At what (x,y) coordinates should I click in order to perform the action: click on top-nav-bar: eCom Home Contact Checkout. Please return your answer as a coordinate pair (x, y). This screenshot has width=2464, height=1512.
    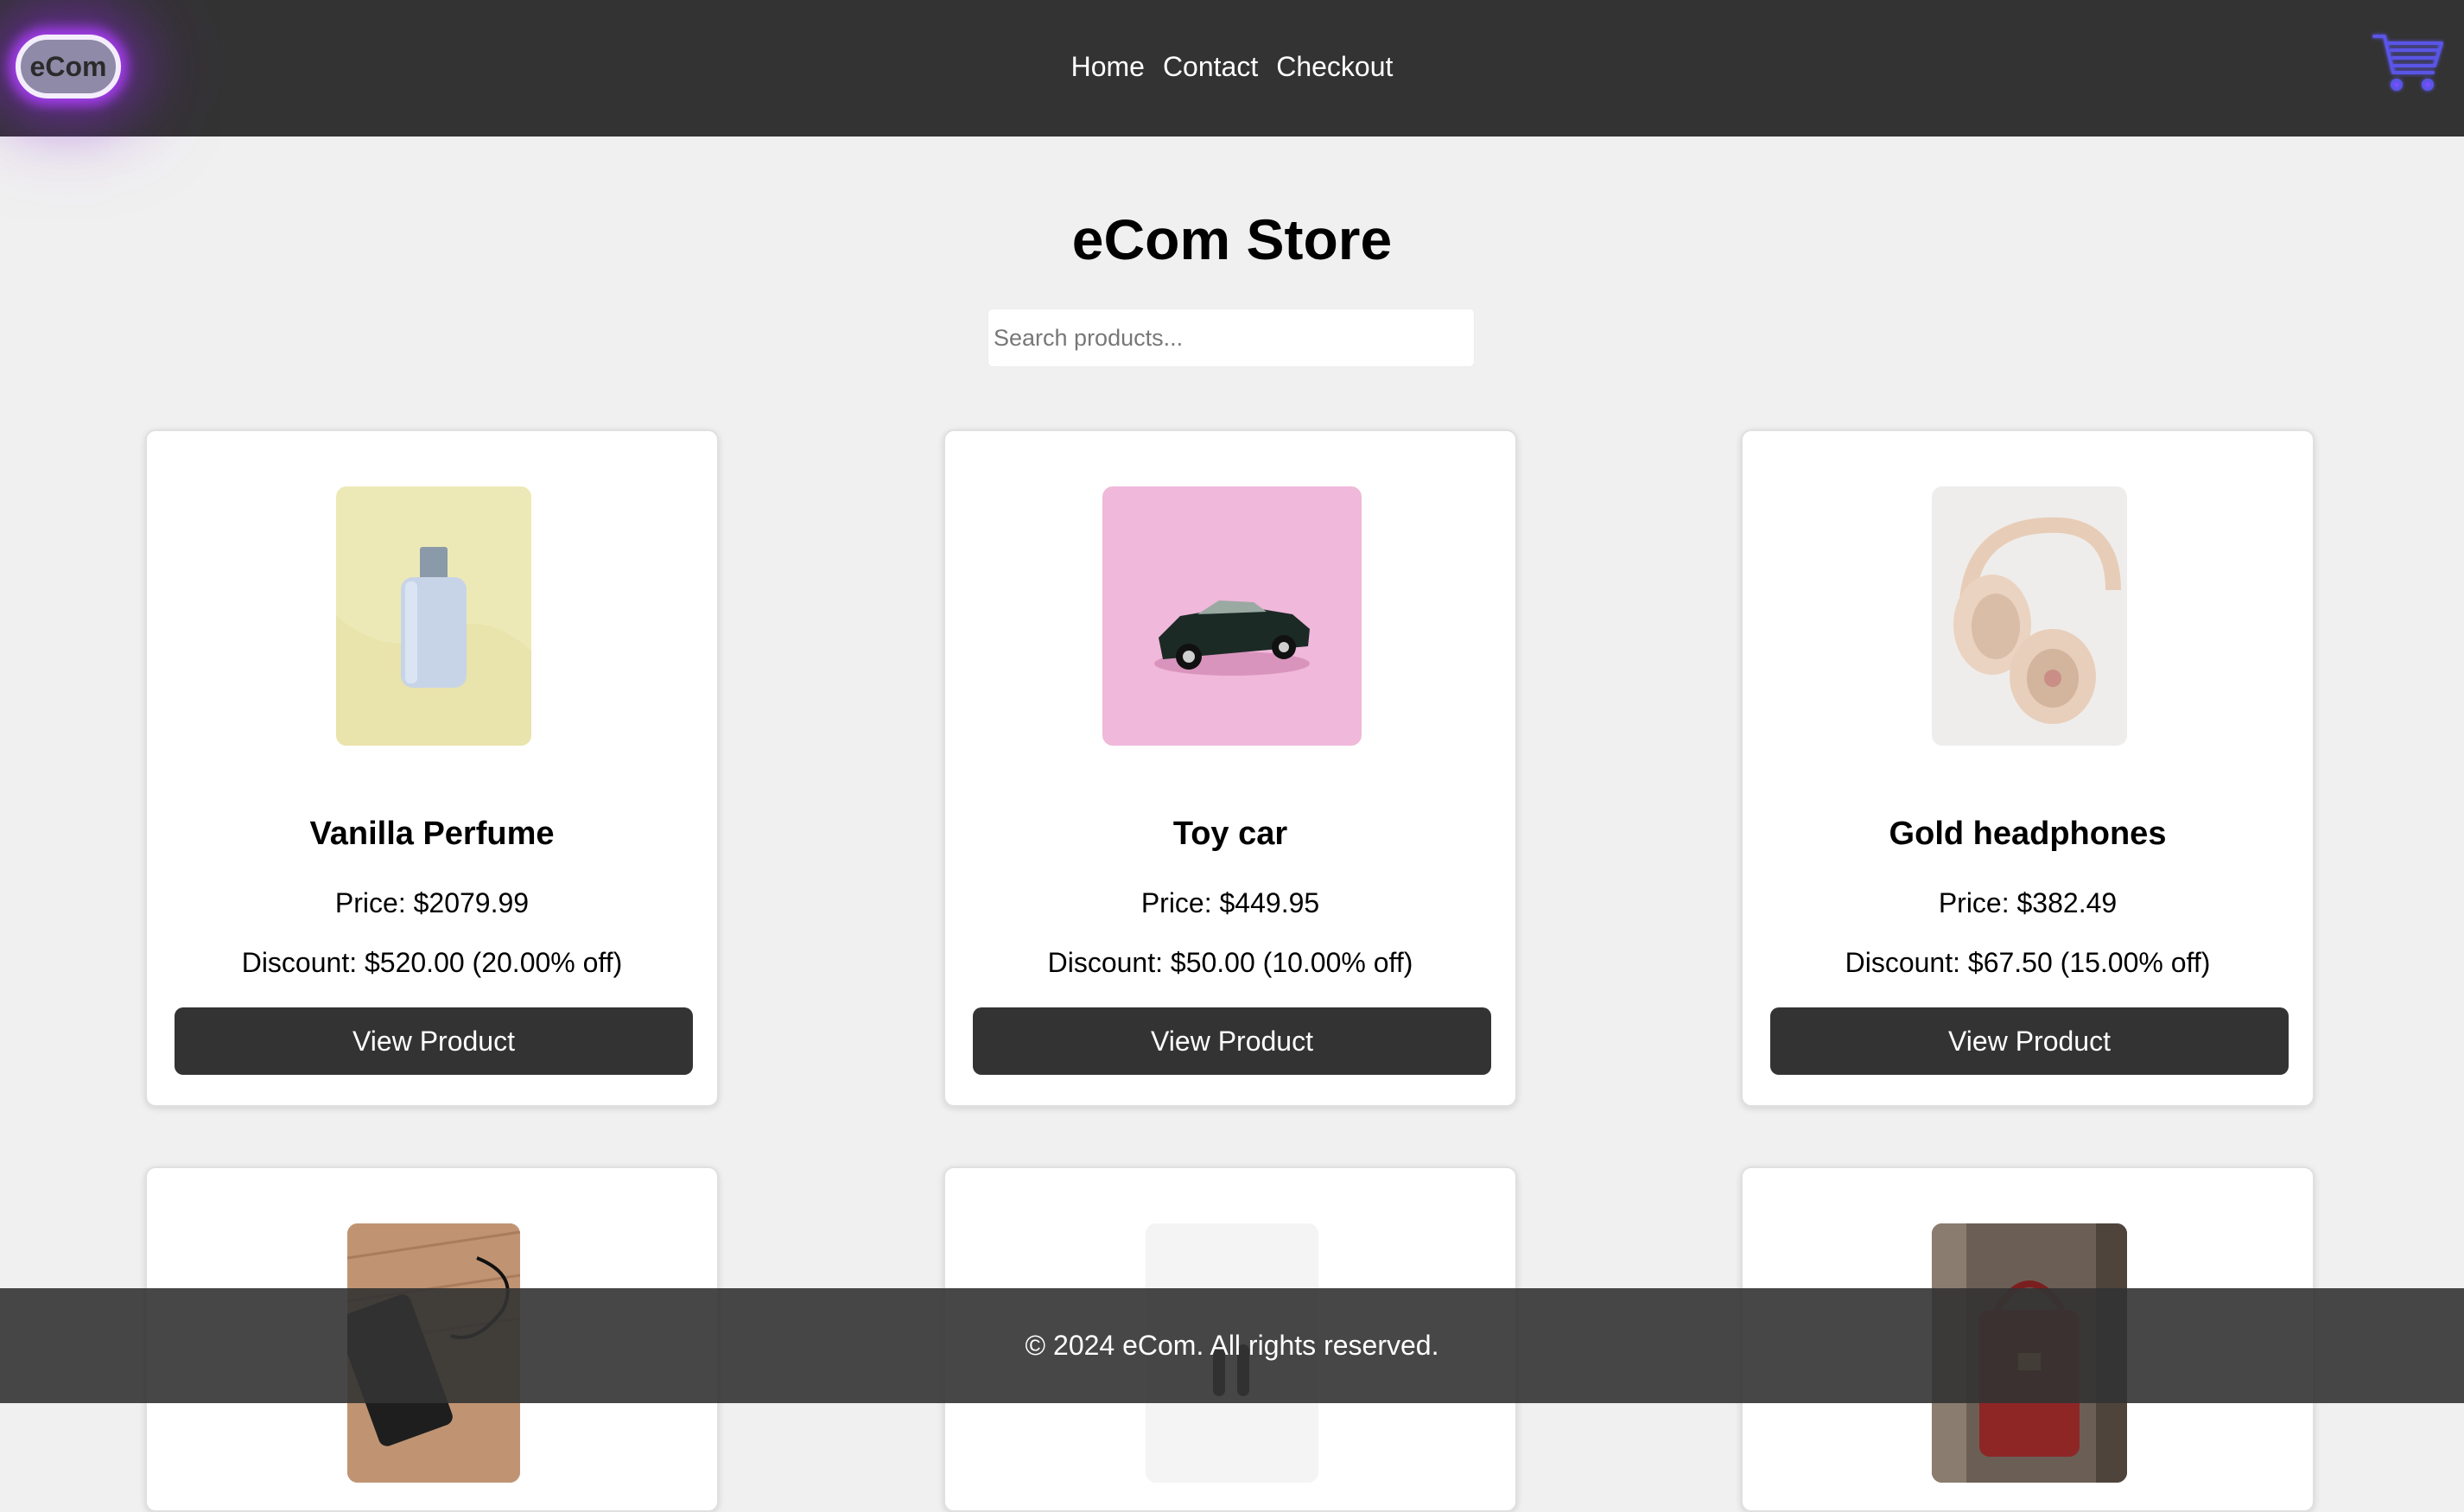
    Looking at the image, I should click on (1232, 68).